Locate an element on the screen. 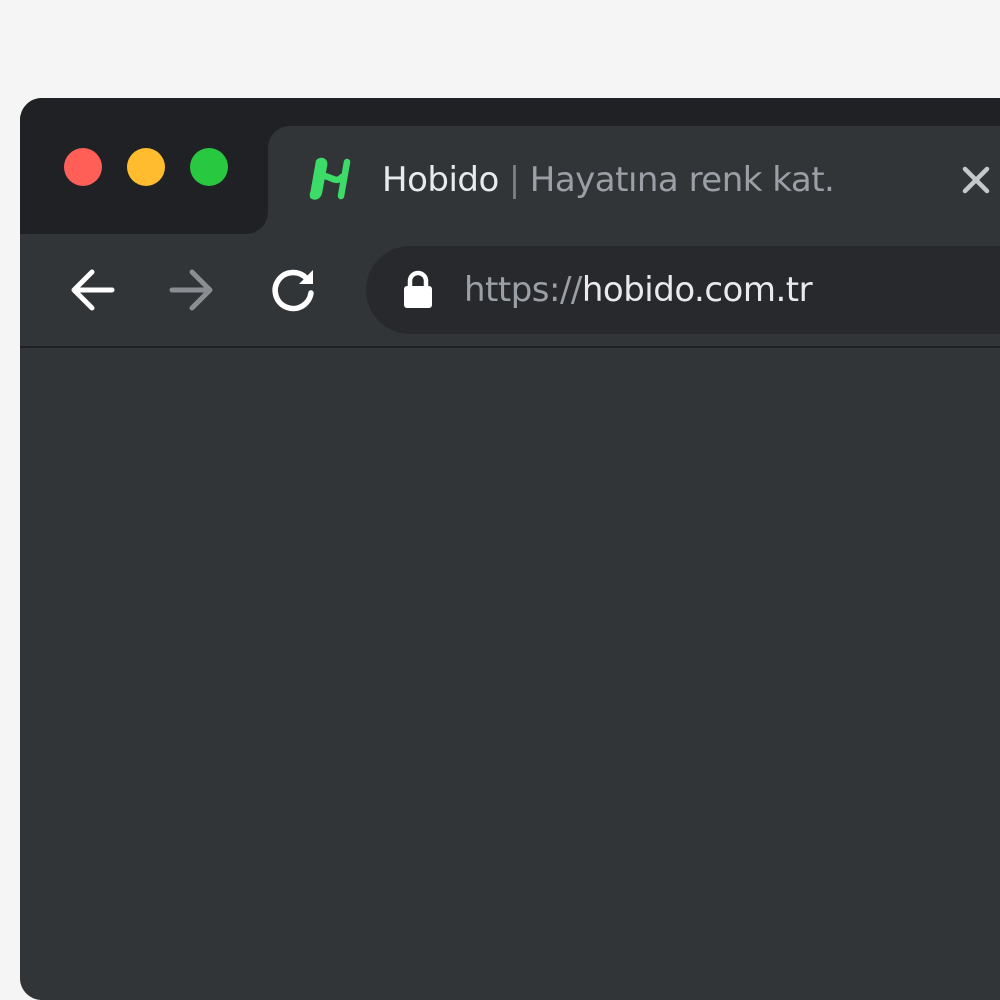 This screenshot has width=1000, height=1000. tab-strip: Hobido | Hayatına renk kat. is located at coordinates (510, 166).